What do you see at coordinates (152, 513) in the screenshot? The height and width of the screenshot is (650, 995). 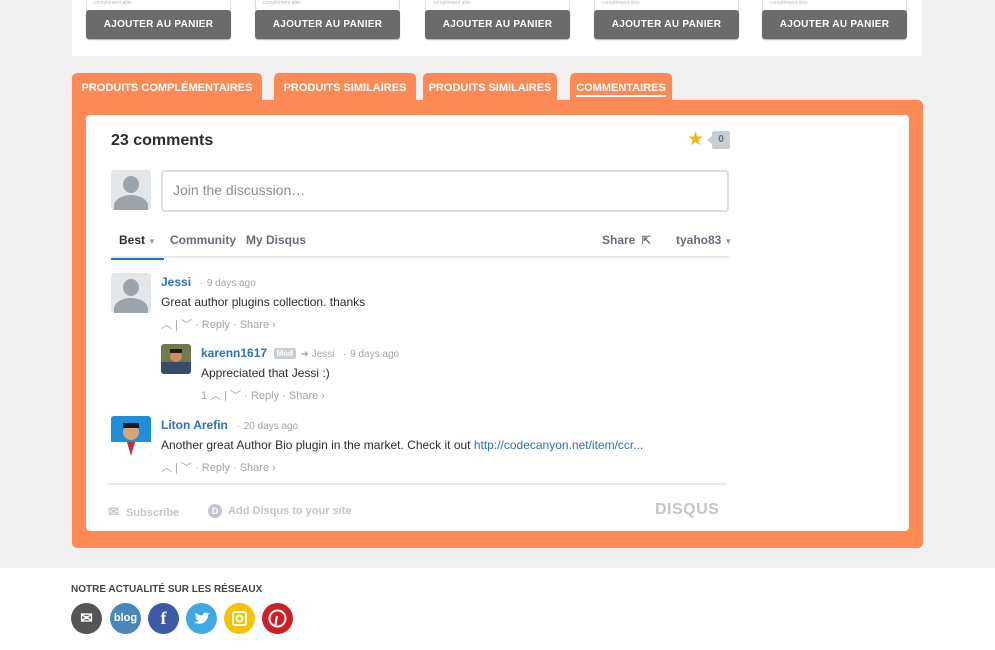 I see `subscribe-label: Subscribe` at bounding box center [152, 513].